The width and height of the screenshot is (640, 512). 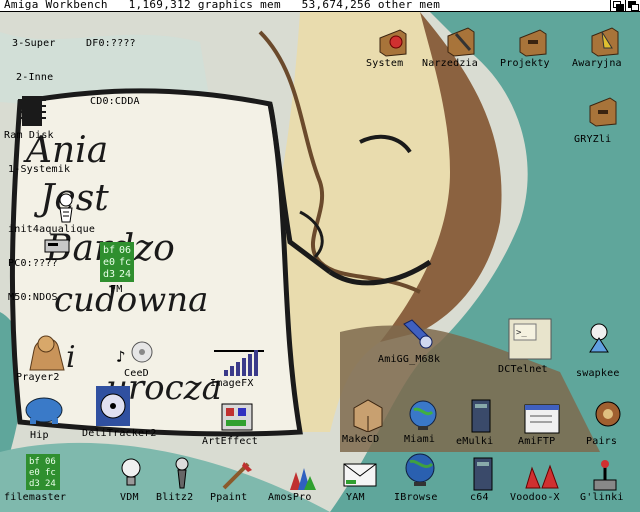 I want to click on pairs-icon, so click(x=608, y=415).